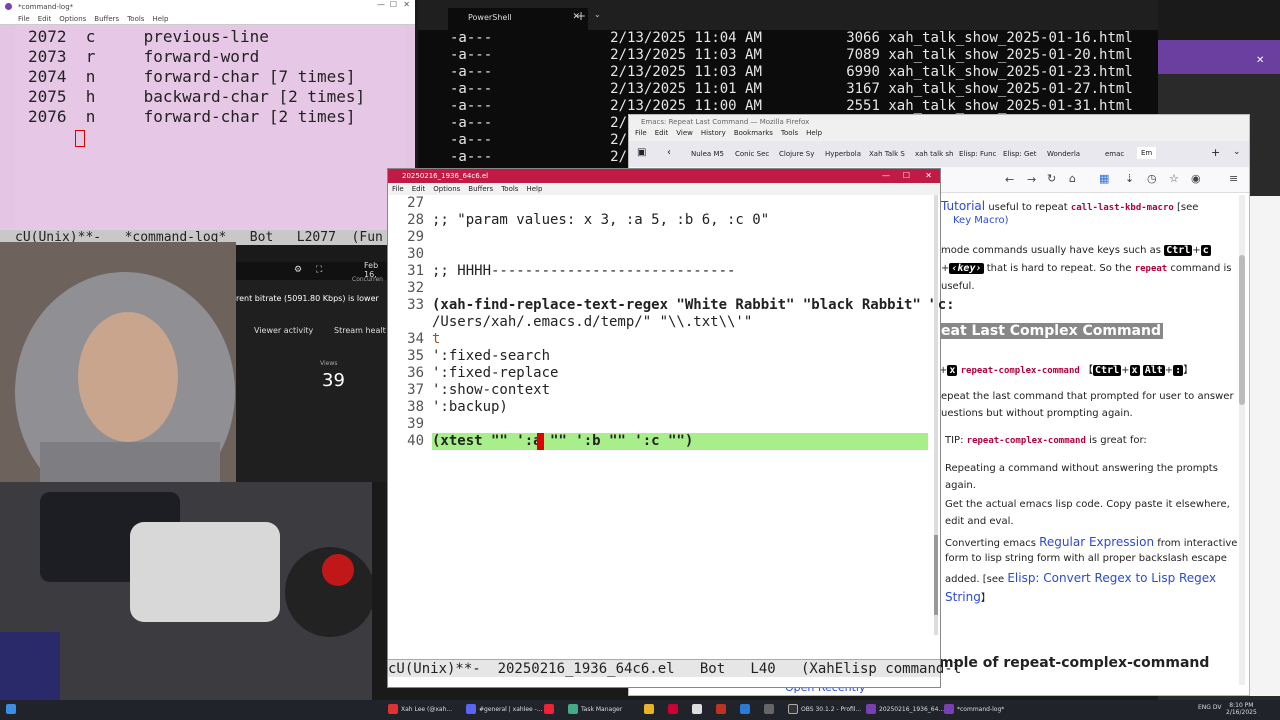  What do you see at coordinates (664, 176) in the screenshot?
I see `emacs-titlebar: 20250216_1936_64c6.el — ☐ ✕` at bounding box center [664, 176].